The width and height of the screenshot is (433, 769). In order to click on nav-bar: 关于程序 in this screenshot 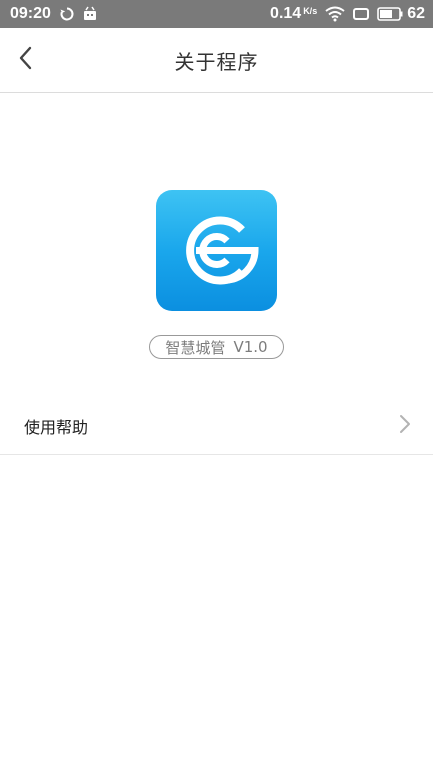, I will do `click(216, 60)`.